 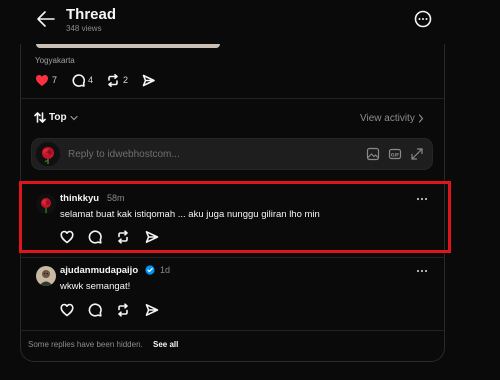 I want to click on reply-count: 4, so click(x=91, y=80).